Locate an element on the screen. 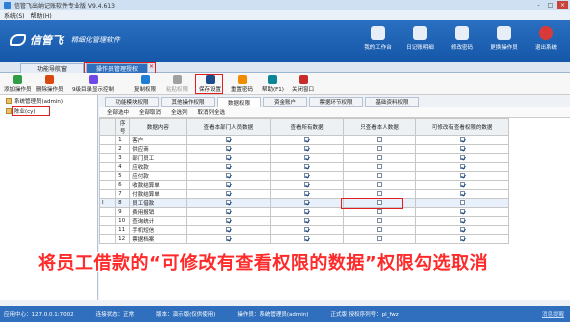 This screenshot has height=322, width=570. table-row: 2 供应商 is located at coordinates (303, 149).